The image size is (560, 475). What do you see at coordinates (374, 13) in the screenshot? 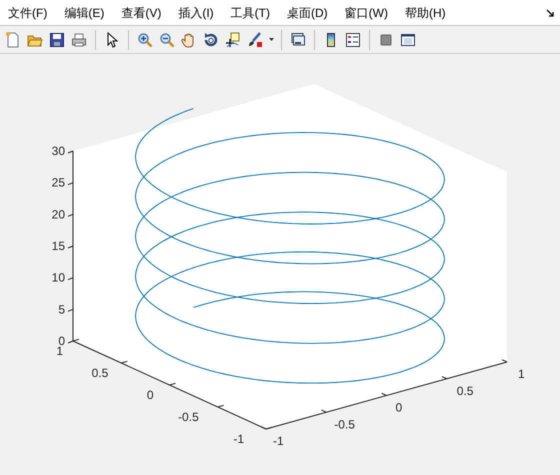
I see `menu-item: 窗口(W)` at bounding box center [374, 13].